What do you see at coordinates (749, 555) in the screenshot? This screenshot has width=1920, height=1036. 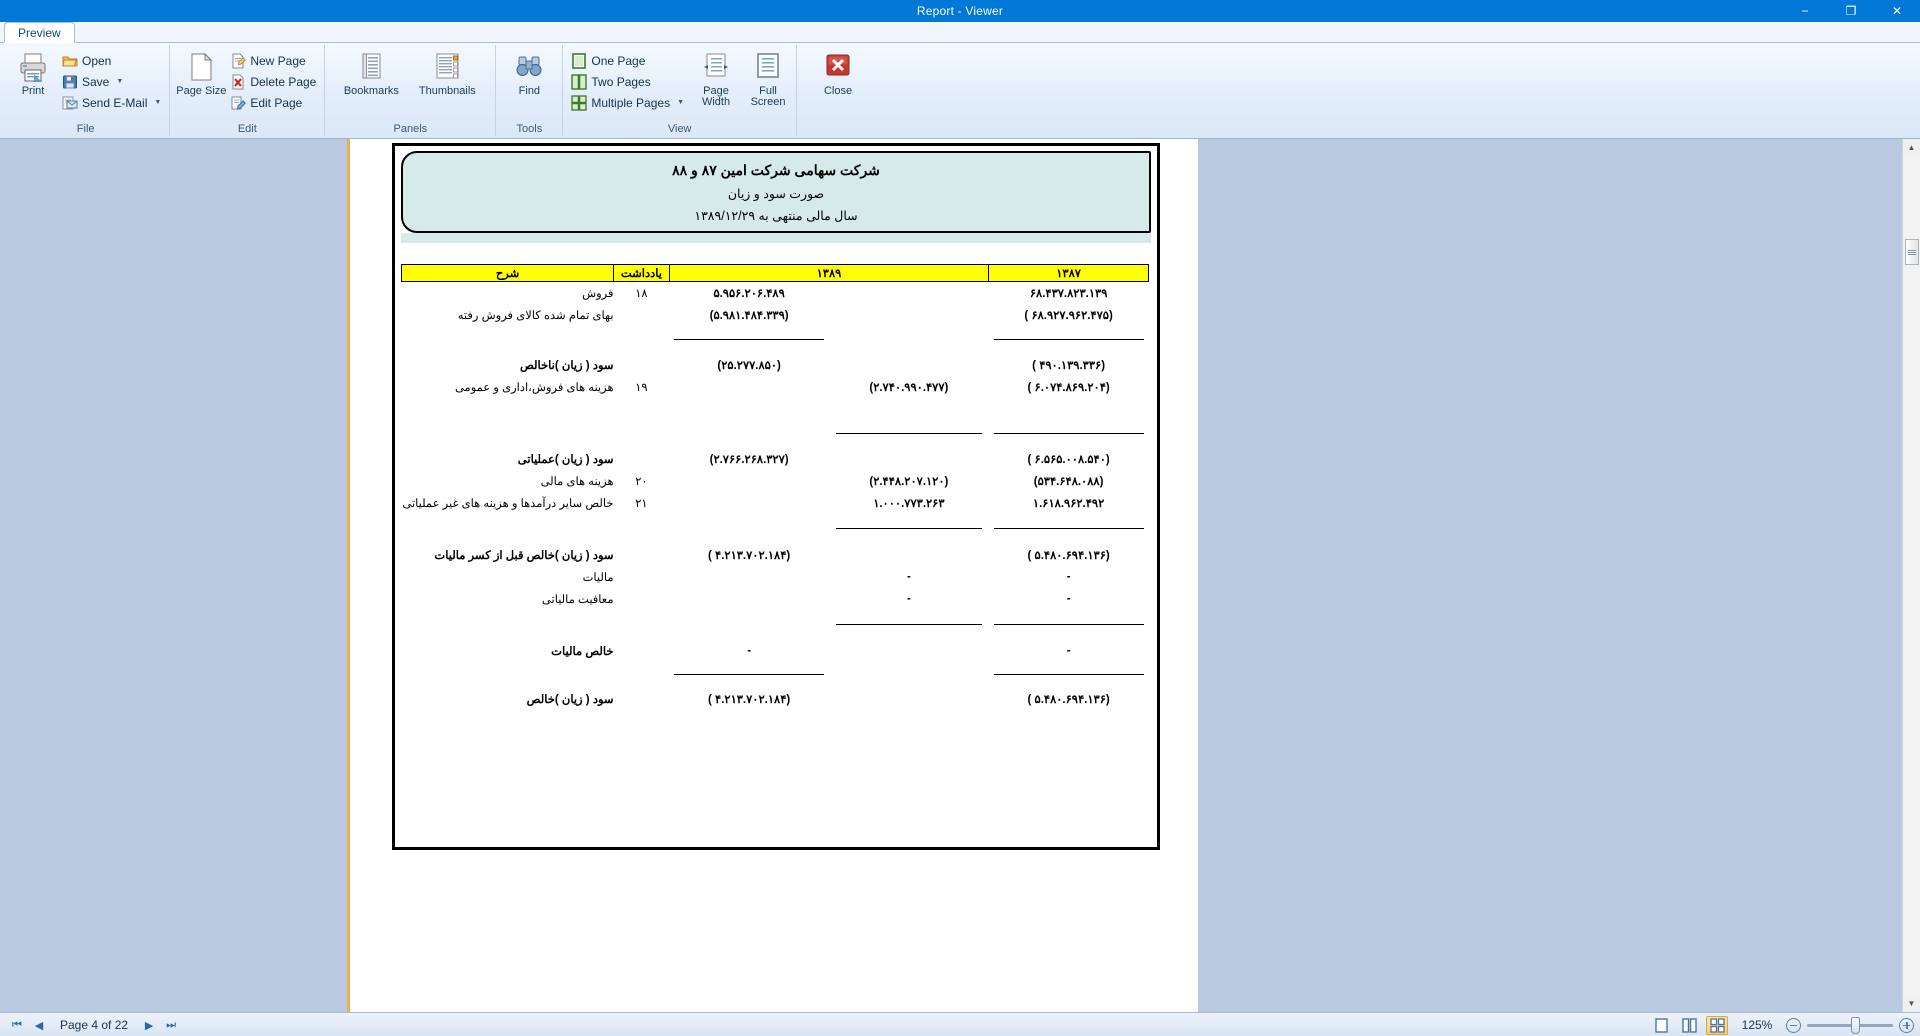 I see `cell-1389b: (۴.۲۱۳.۷۰۲.۱۸۴ )` at bounding box center [749, 555].